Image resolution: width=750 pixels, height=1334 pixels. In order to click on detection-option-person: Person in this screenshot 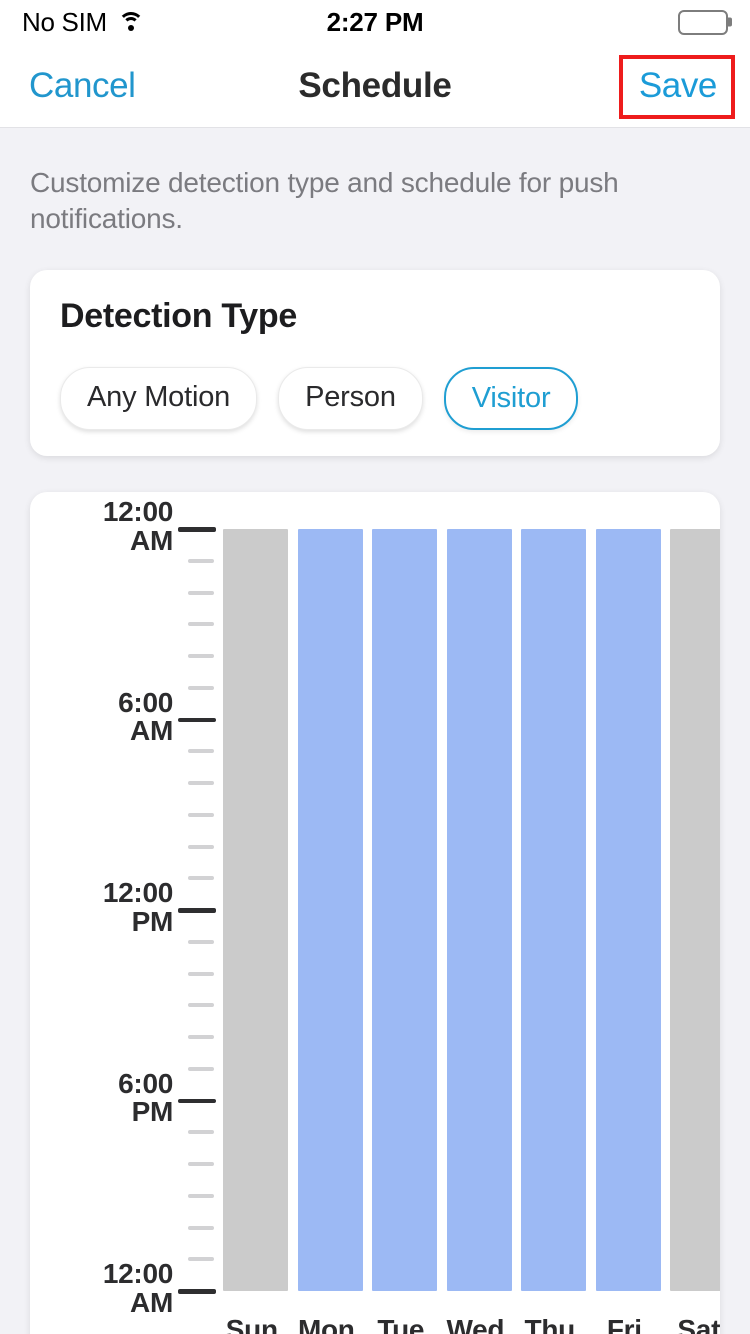, I will do `click(350, 399)`.